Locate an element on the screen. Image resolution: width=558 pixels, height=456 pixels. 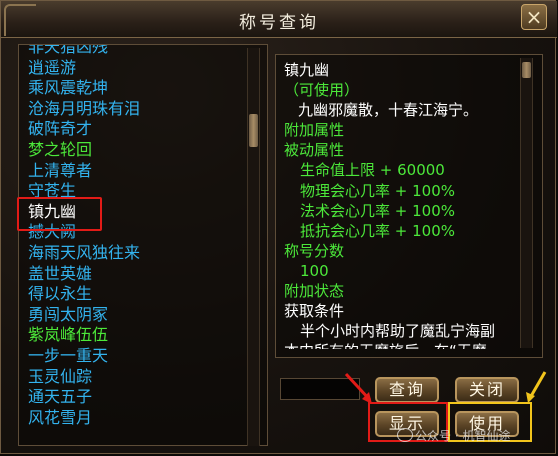
wechat-logo-icon is located at coordinates (405, 435).